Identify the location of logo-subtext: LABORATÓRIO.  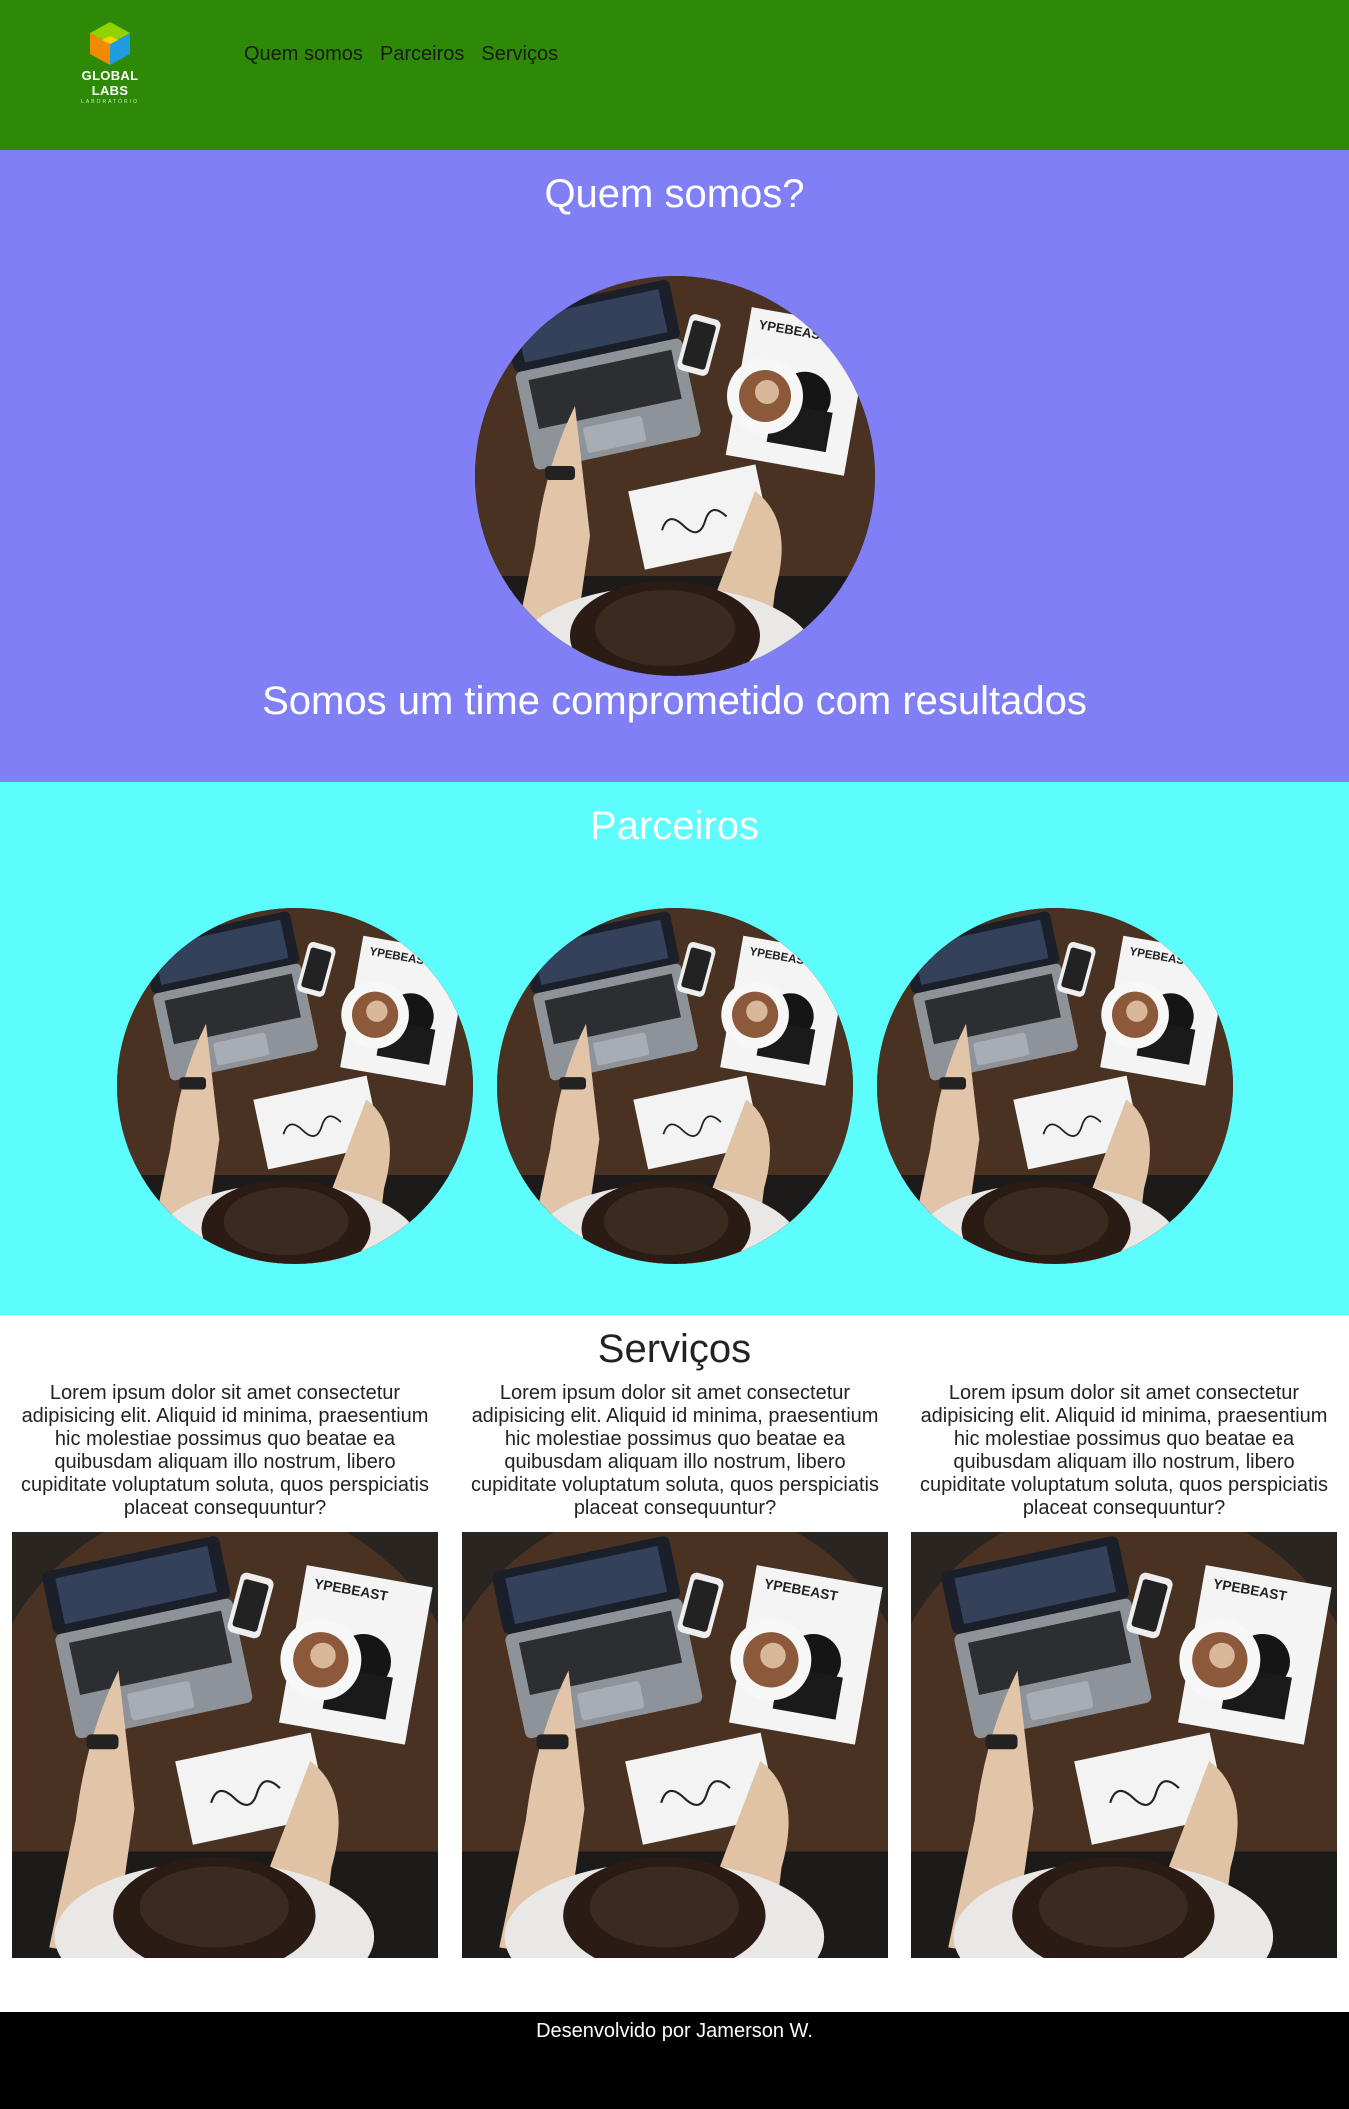
(110, 102).